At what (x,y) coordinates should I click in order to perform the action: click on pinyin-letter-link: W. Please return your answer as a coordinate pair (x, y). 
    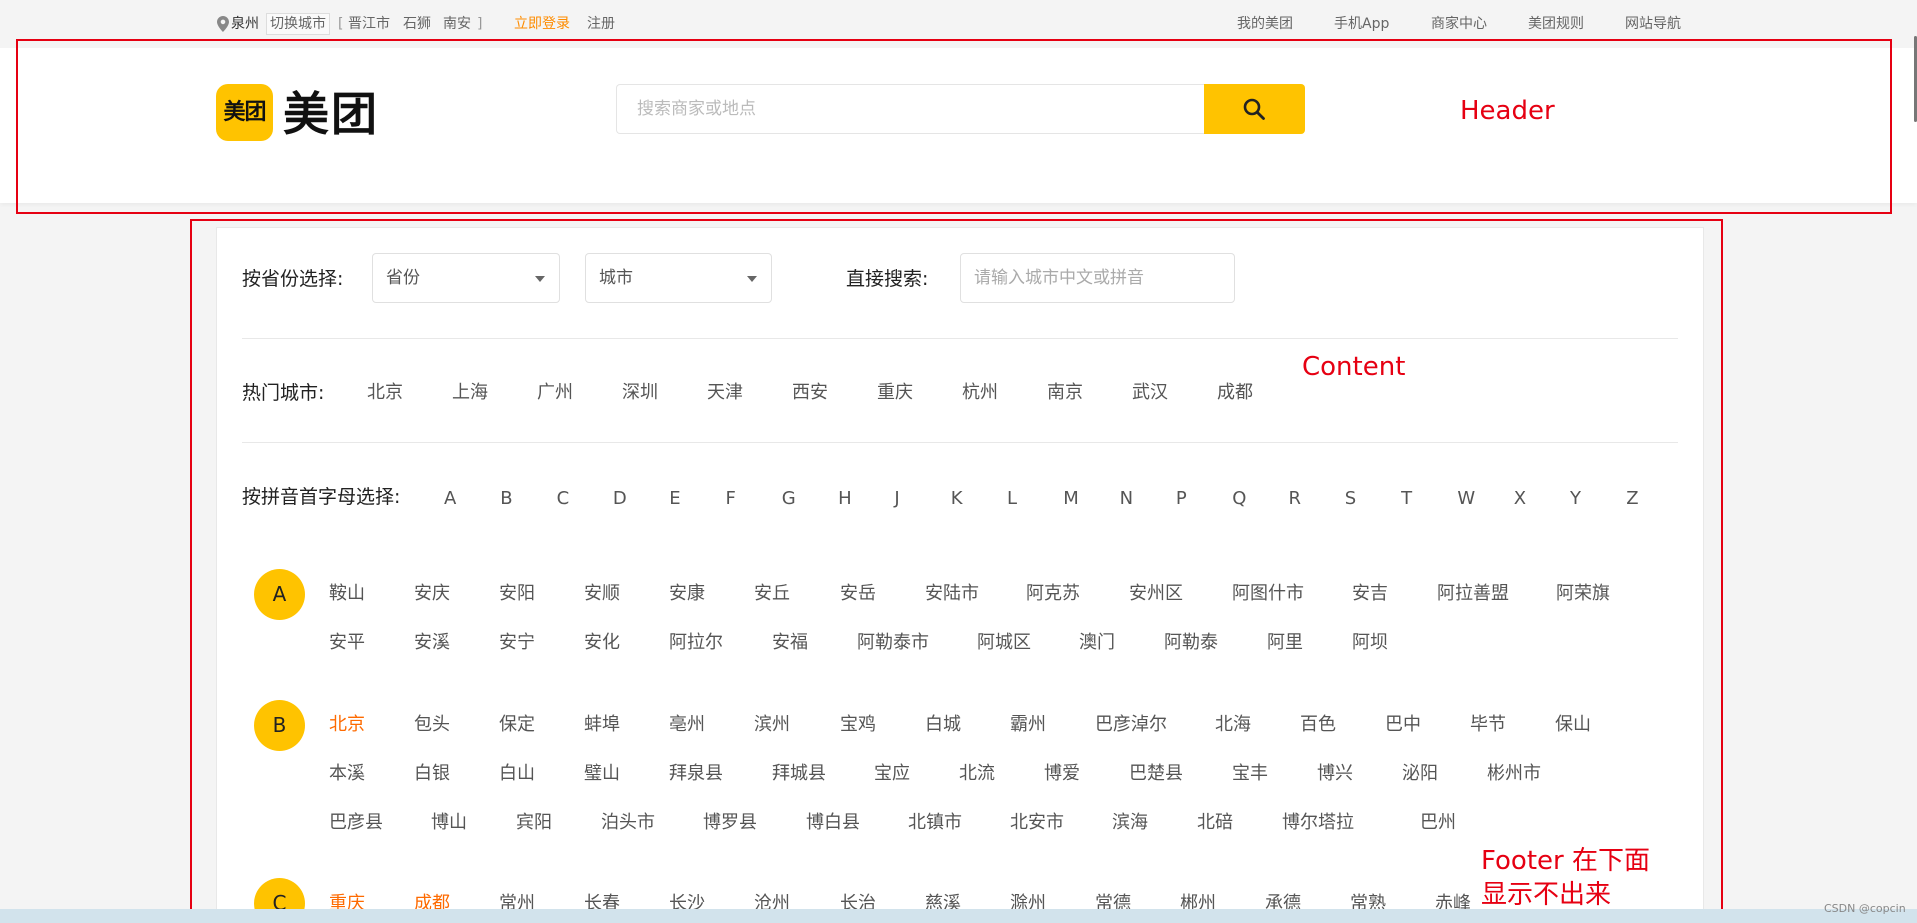
    Looking at the image, I should click on (1466, 499).